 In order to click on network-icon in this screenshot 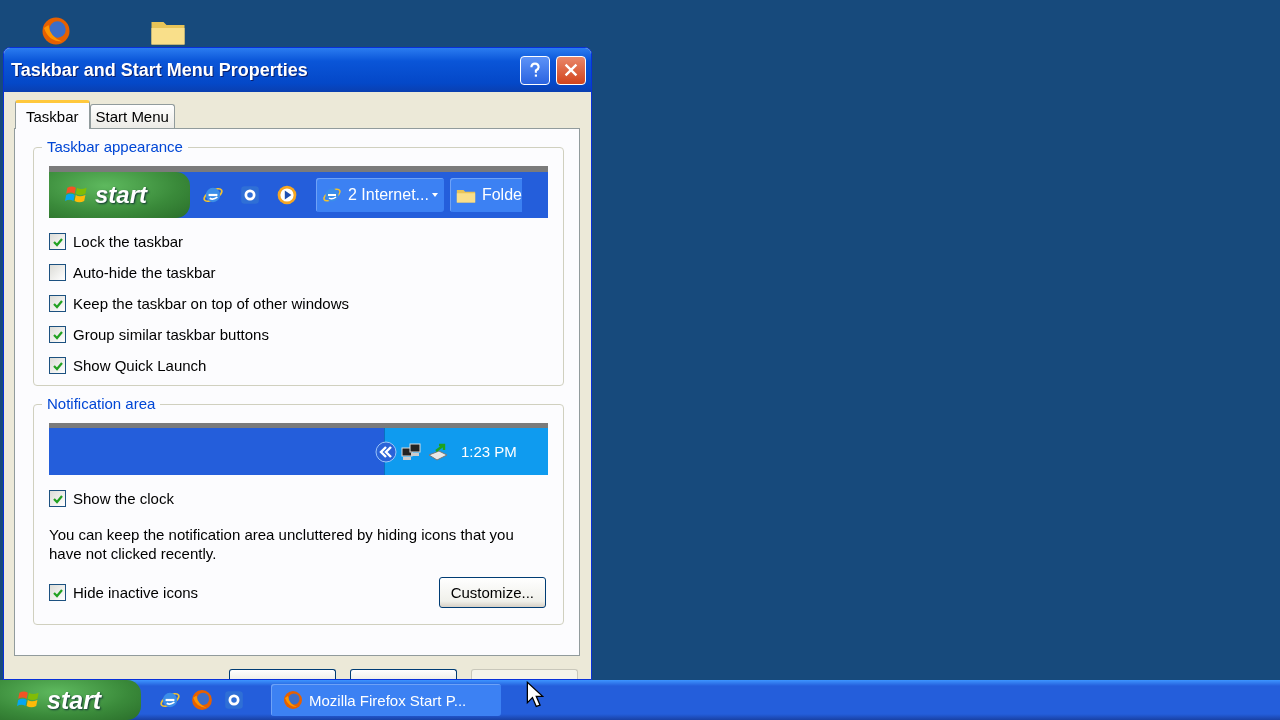, I will do `click(412, 451)`.